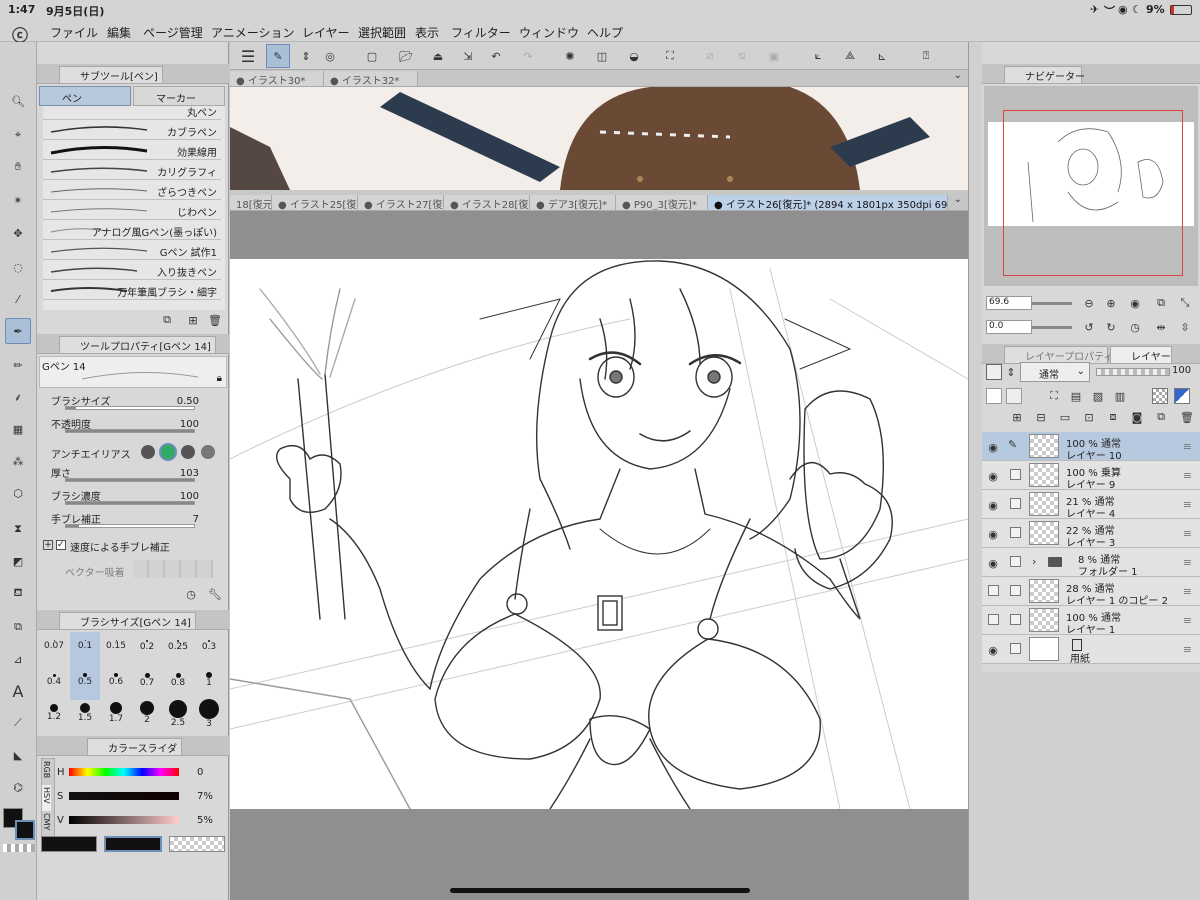  Describe the element at coordinates (209, 649) in the screenshot. I see `size-chip: 0.3` at that location.